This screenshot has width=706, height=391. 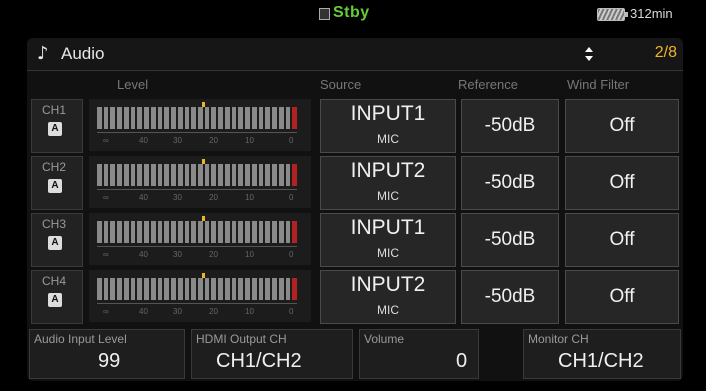 I want to click on meter-scale-label: 30, so click(x=177, y=254).